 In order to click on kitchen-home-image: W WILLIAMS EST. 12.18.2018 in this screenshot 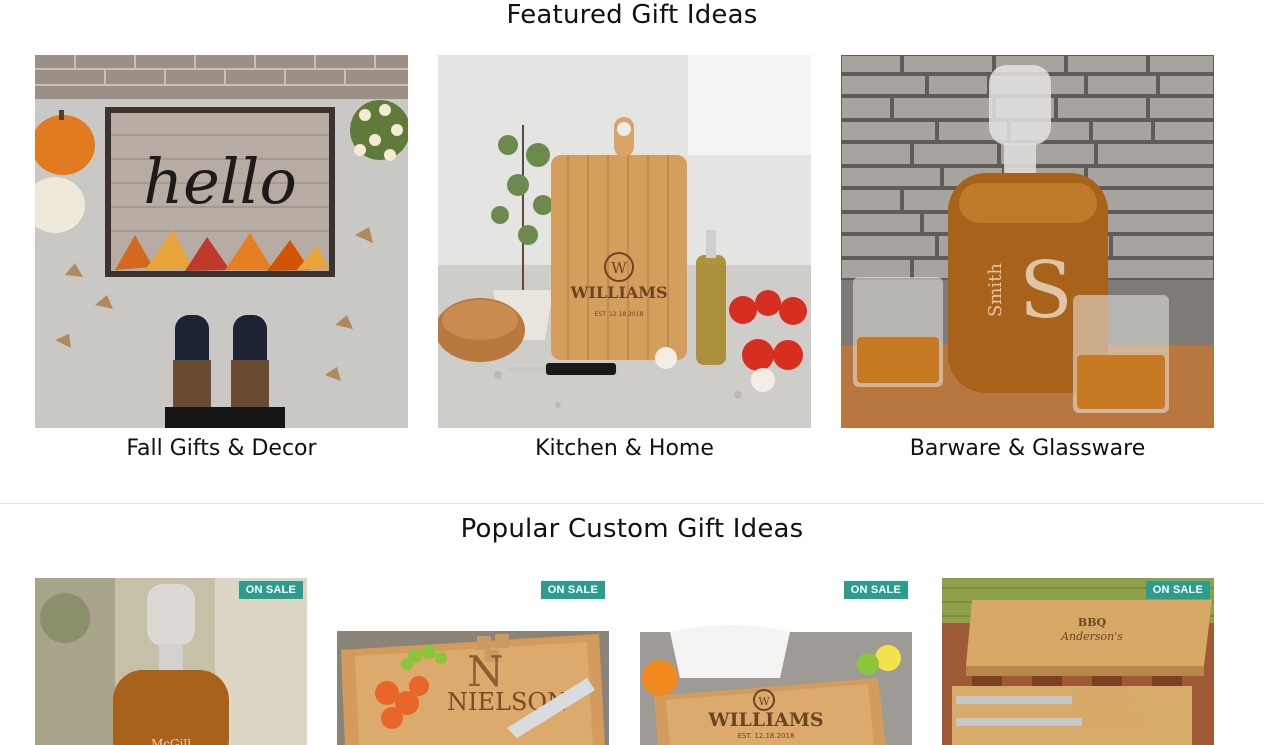, I will do `click(624, 241)`.